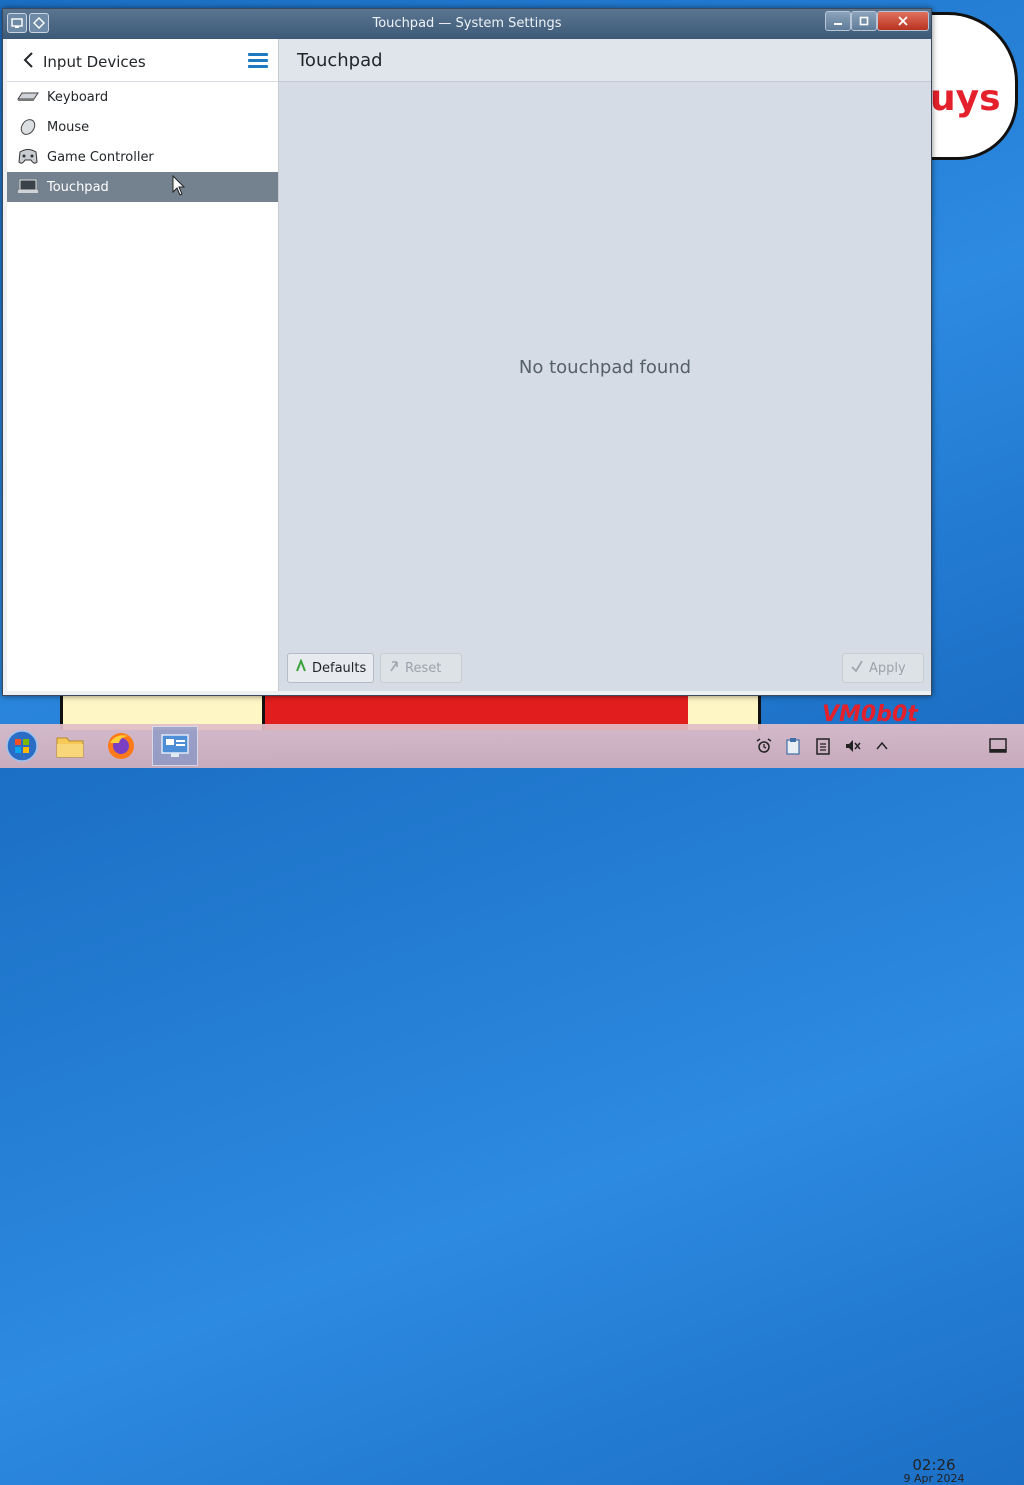  I want to click on apply-button: Apply, so click(883, 668).